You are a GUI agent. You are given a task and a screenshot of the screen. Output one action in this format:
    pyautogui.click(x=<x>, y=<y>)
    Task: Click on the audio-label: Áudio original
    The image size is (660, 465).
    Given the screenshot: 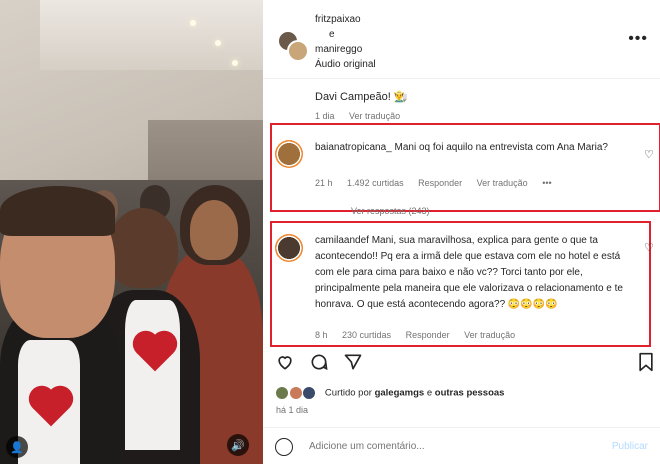 What is the action you would take?
    pyautogui.click(x=345, y=64)
    